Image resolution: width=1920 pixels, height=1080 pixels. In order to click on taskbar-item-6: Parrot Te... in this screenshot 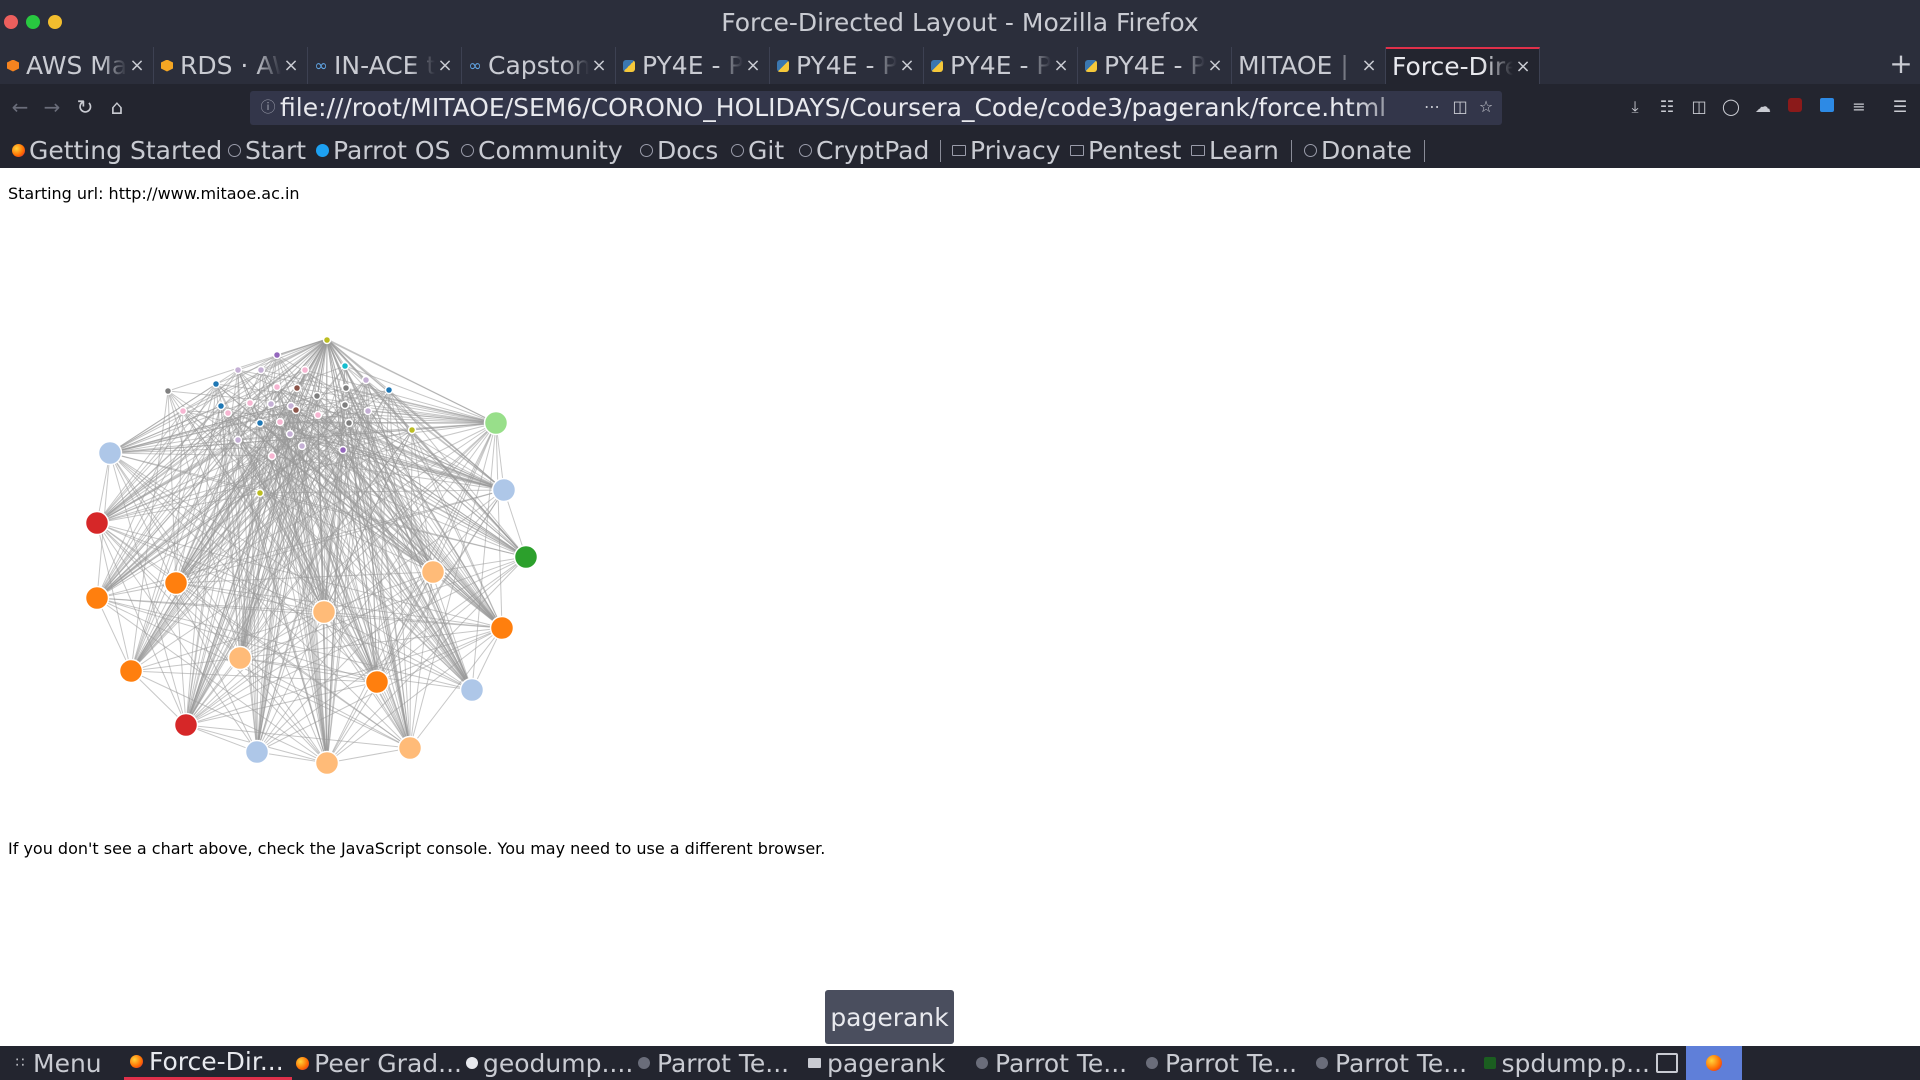, I will do `click(1055, 1063)`.